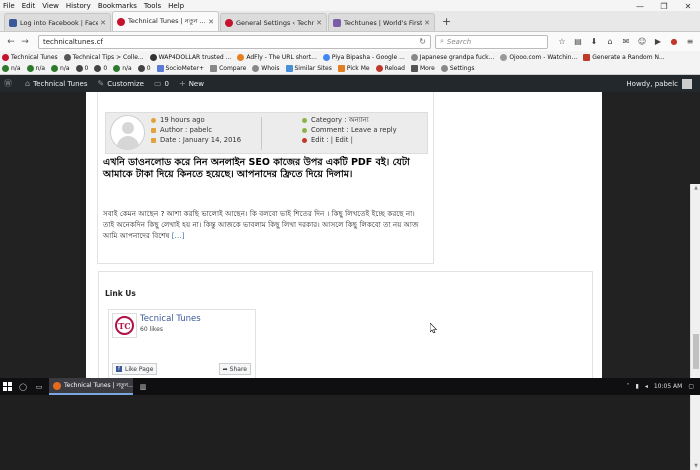  What do you see at coordinates (5, 68) in the screenshot?
I see `pagerank-icon` at bounding box center [5, 68].